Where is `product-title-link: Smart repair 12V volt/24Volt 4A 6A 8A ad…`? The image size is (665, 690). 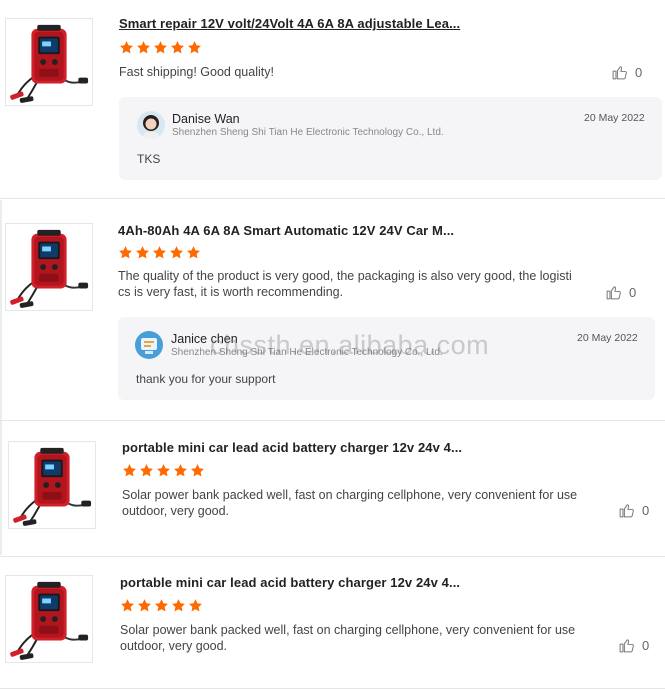
product-title-link: Smart repair 12V volt/24Volt 4A 6A 8A ad… is located at coordinates (289, 23).